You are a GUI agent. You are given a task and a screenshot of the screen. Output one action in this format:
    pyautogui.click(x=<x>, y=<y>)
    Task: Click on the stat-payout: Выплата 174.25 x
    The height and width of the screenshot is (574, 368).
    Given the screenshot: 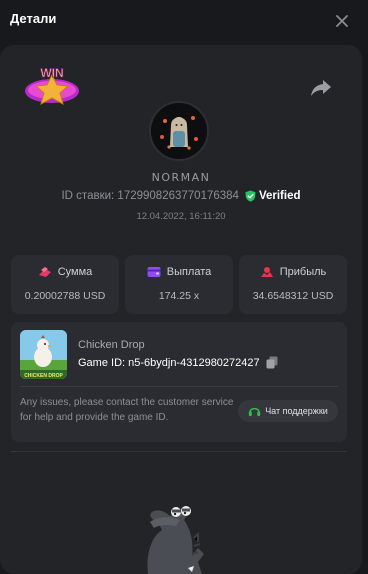 What is the action you would take?
    pyautogui.click(x=179, y=284)
    